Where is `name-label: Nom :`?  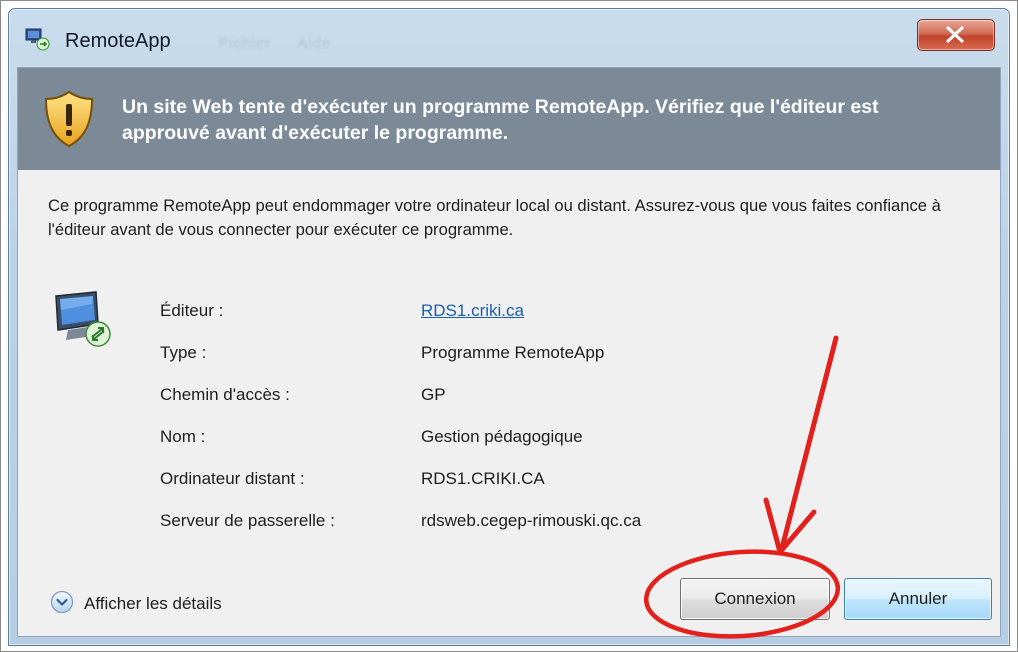
name-label: Nom : is located at coordinates (183, 436).